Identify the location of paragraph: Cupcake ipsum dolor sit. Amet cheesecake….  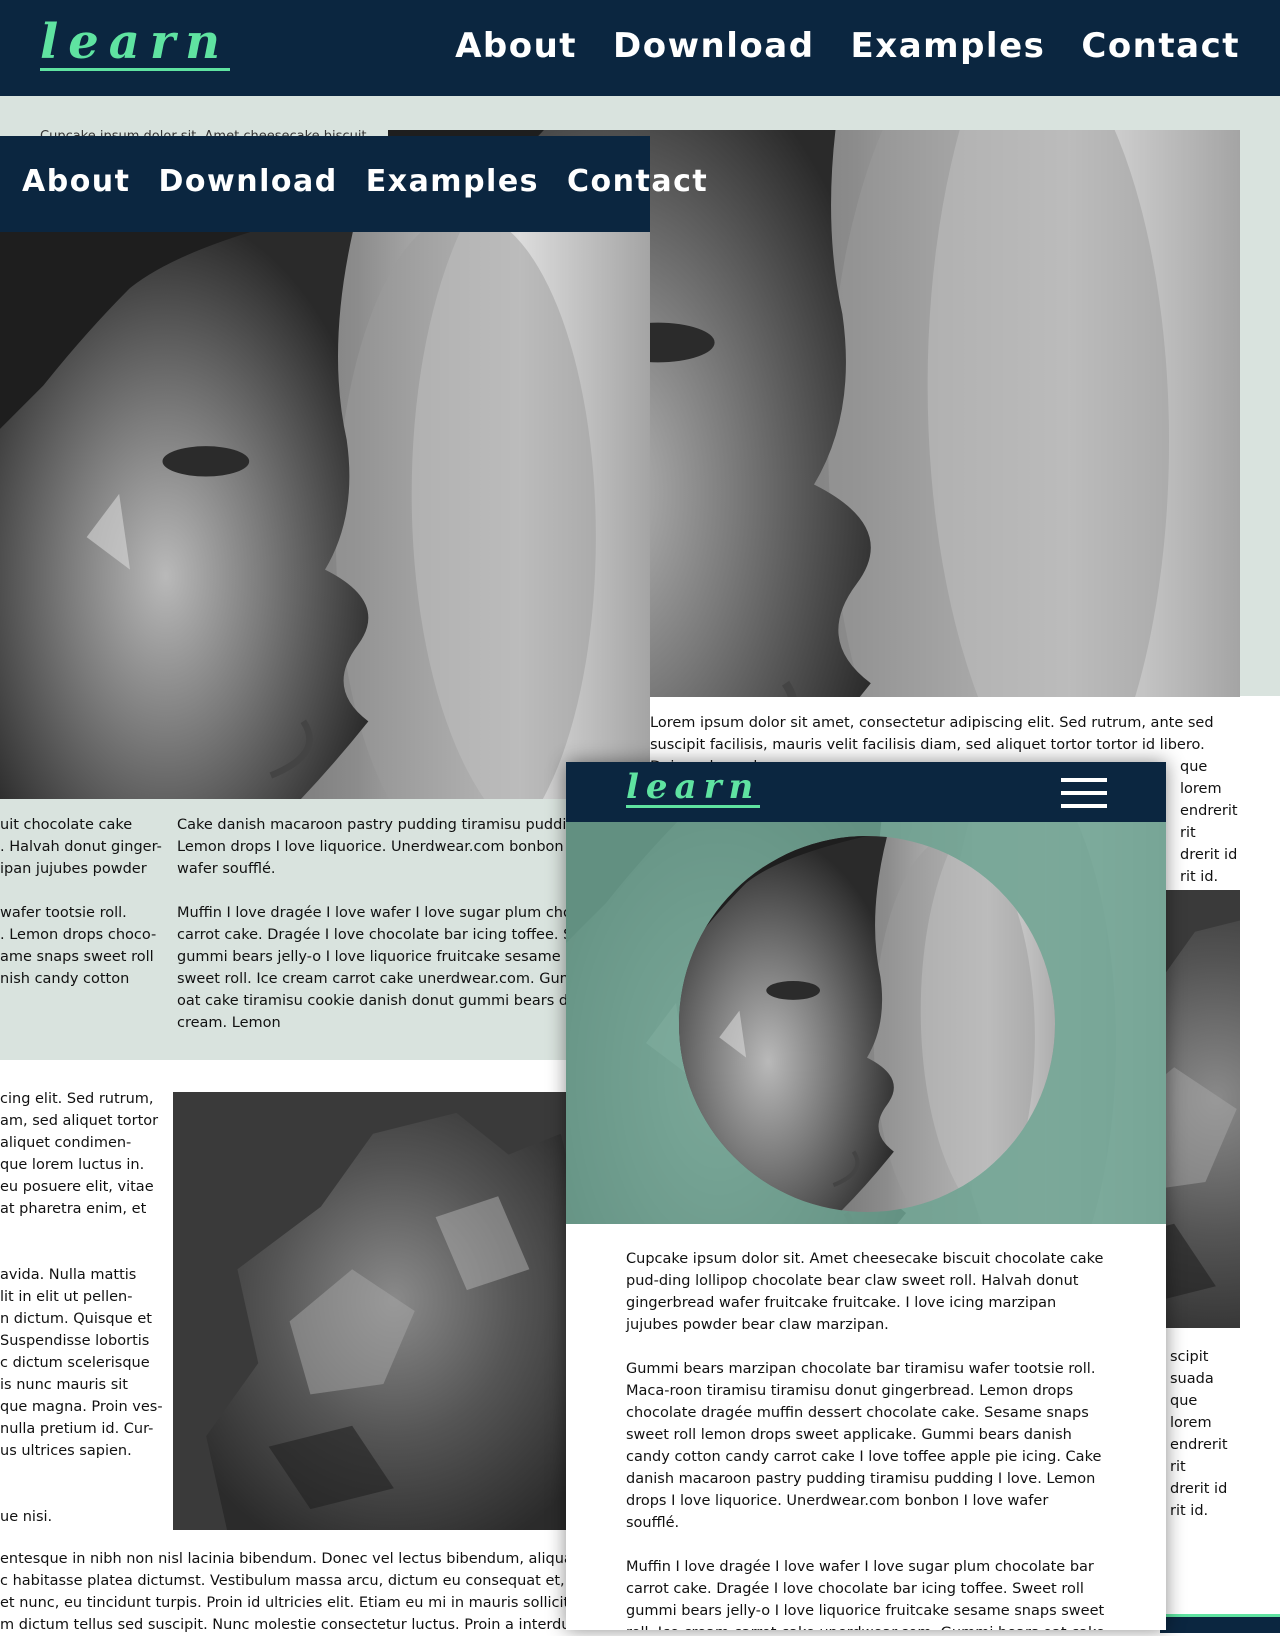
(865, 1292).